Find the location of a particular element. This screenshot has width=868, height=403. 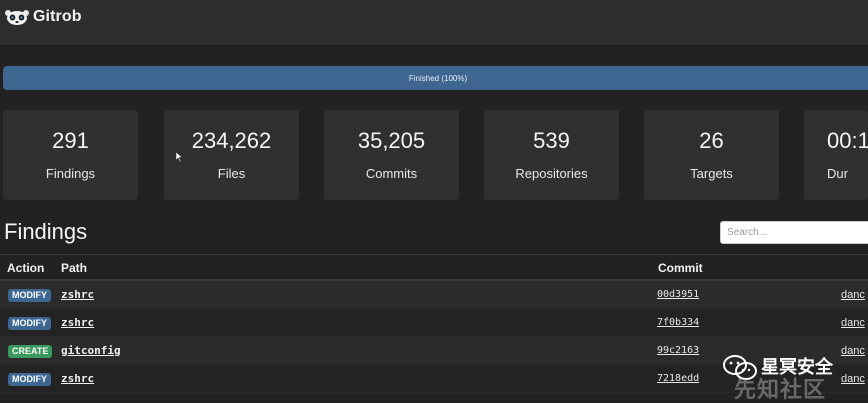

panda-icon is located at coordinates (17, 17).